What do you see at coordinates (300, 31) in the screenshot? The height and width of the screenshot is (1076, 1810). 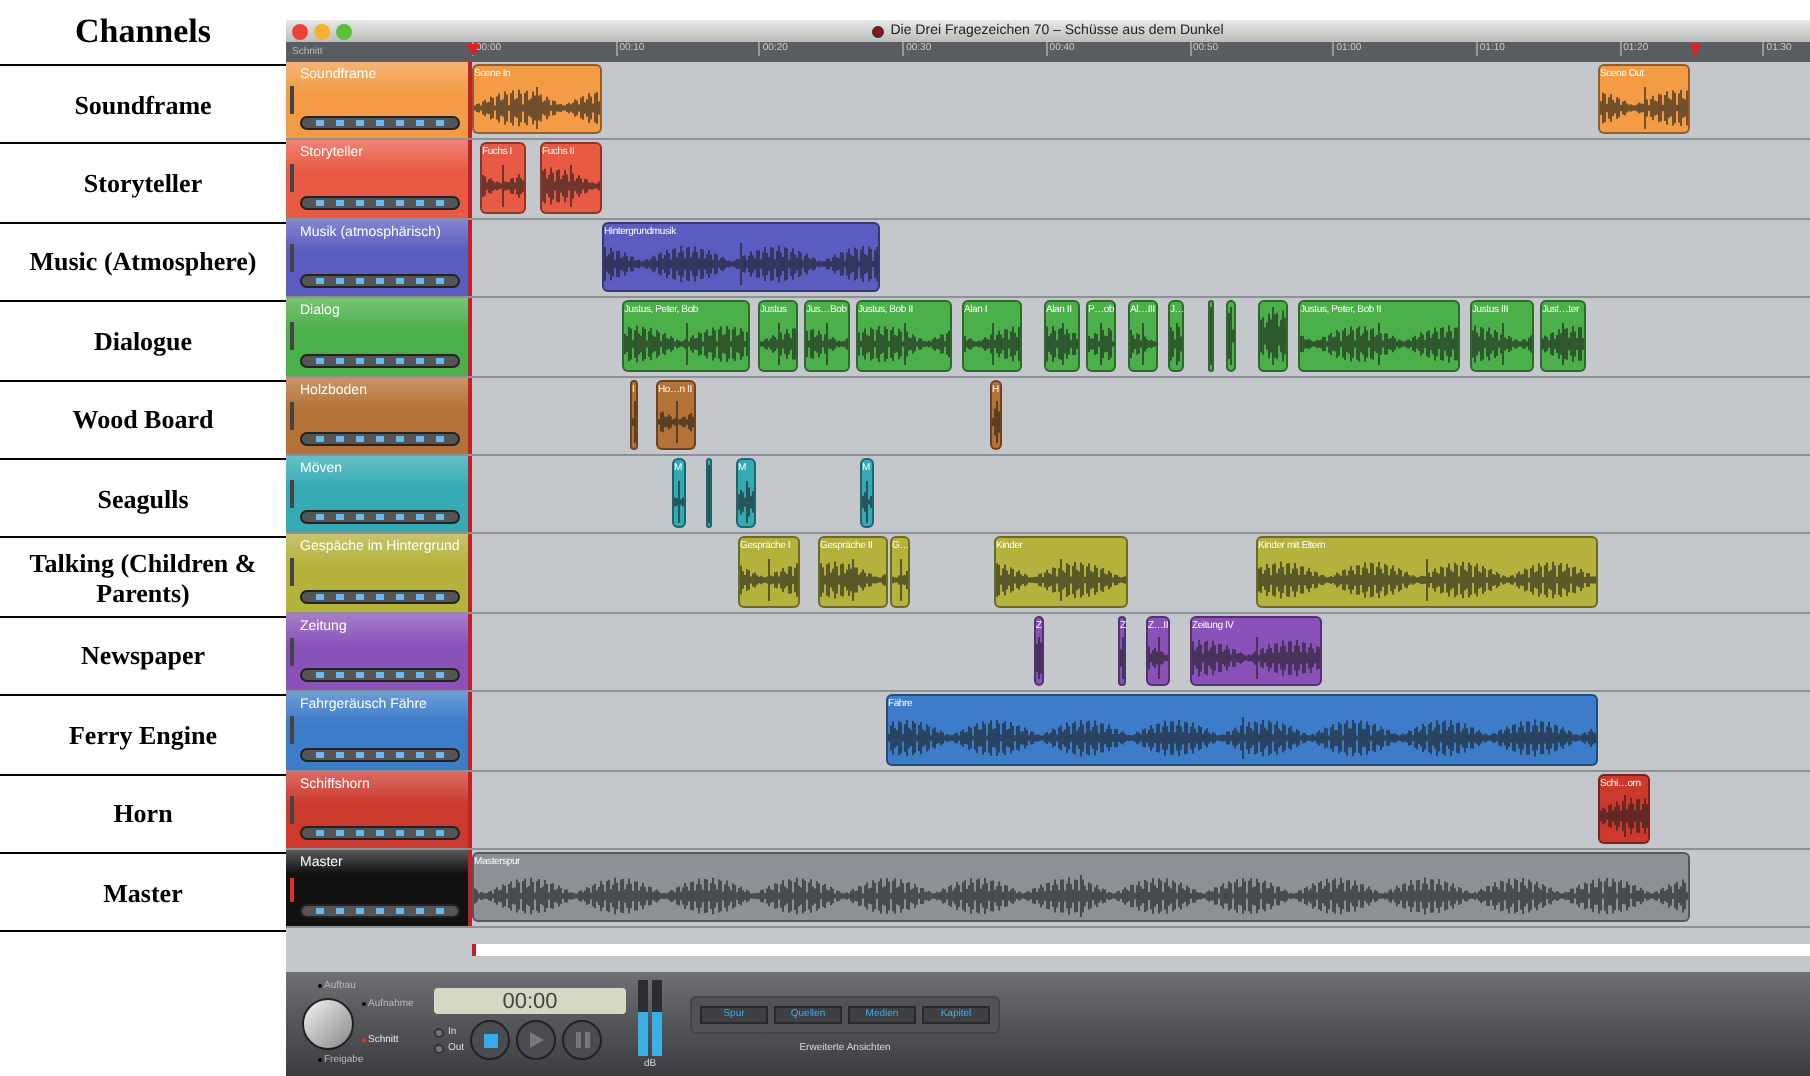 I see `close-button` at bounding box center [300, 31].